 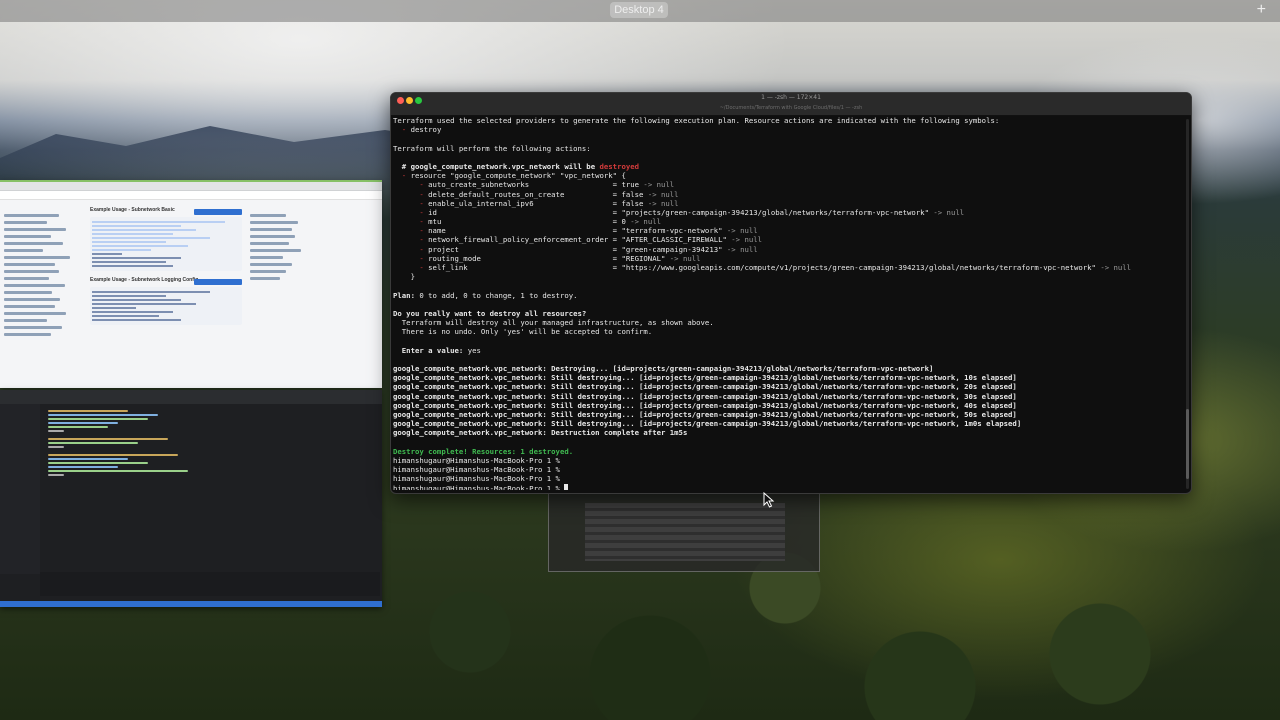 I want to click on browser-url-bar, so click(x=191, y=195).